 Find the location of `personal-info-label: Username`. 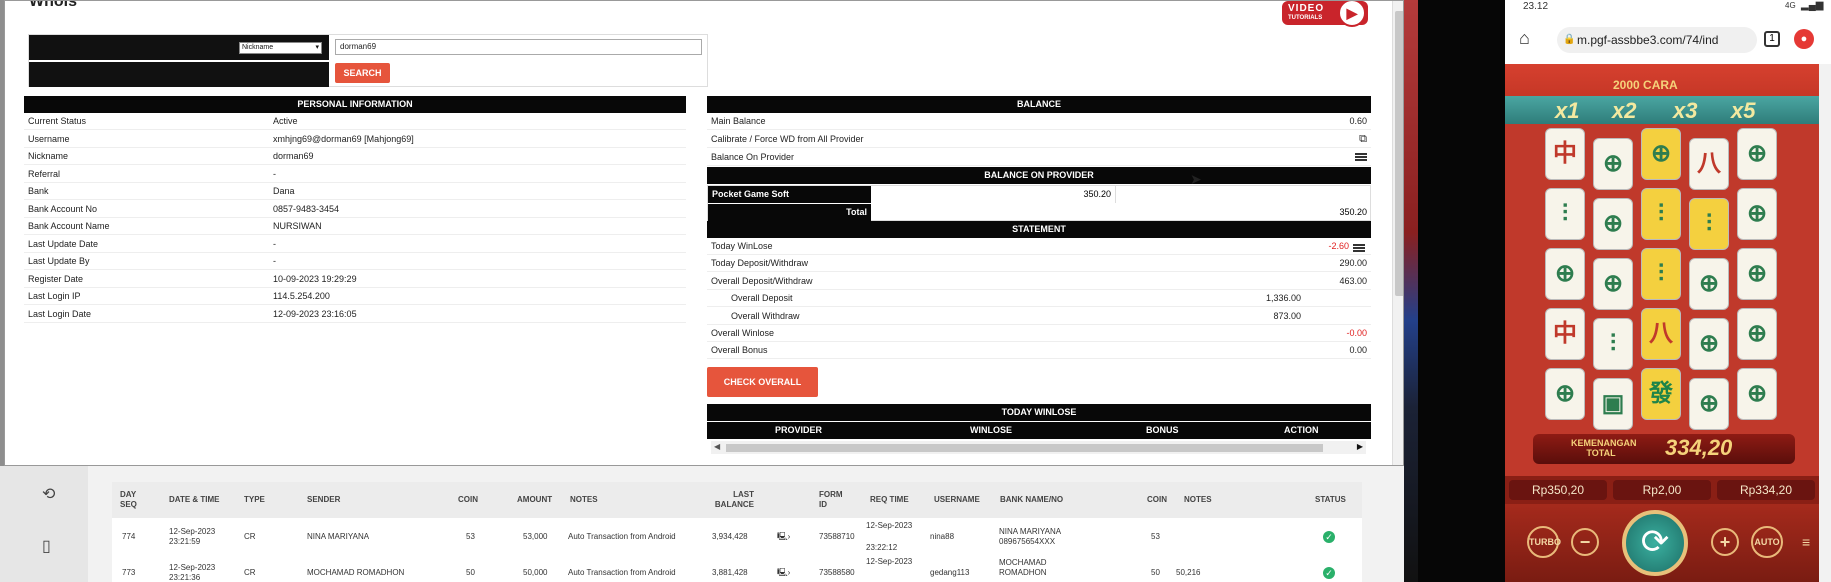

personal-info-label: Username is located at coordinates (49, 138).